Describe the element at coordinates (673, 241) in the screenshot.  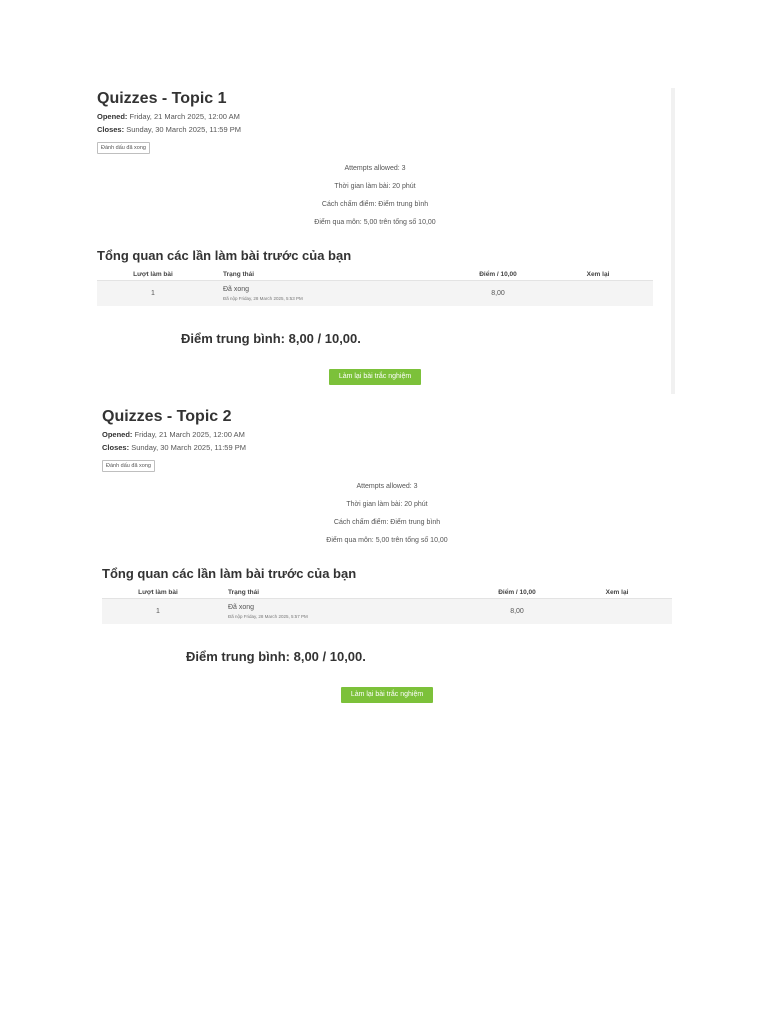
I see `scrollbar` at that location.